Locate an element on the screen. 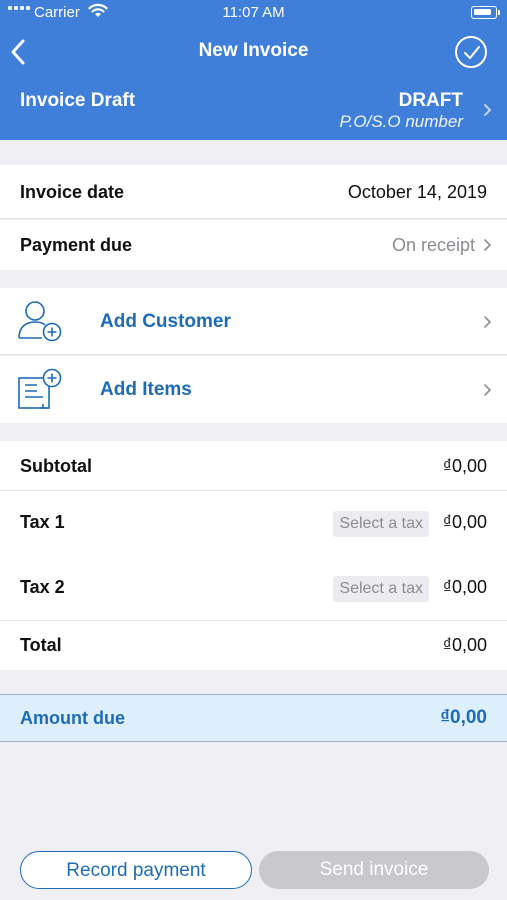  total-label: Total is located at coordinates (41, 645).